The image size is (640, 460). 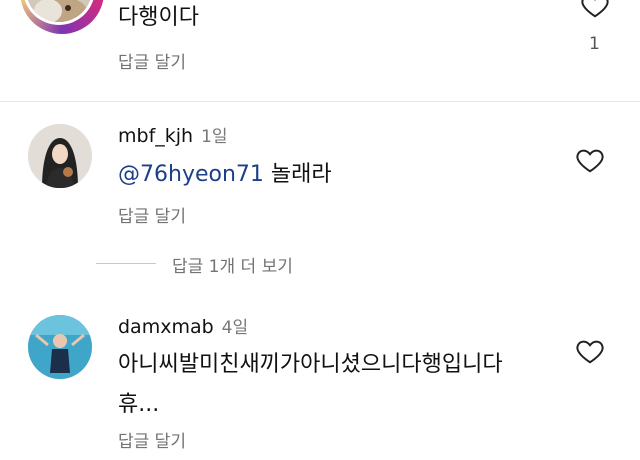 What do you see at coordinates (235, 328) in the screenshot?
I see `timestamp: 4일` at bounding box center [235, 328].